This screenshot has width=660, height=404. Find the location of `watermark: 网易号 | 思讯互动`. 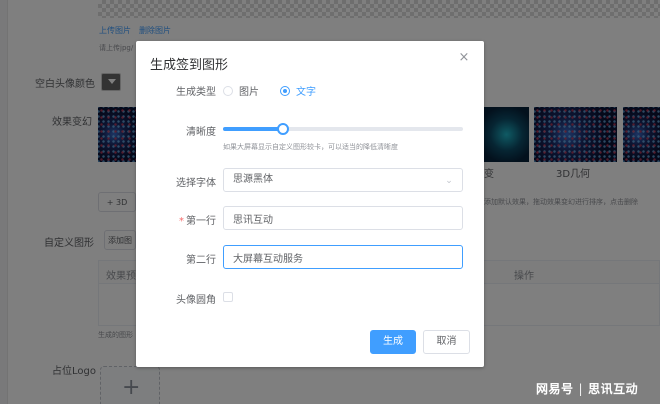

watermark: 网易号 | 思讯互动 is located at coordinates (587, 388).